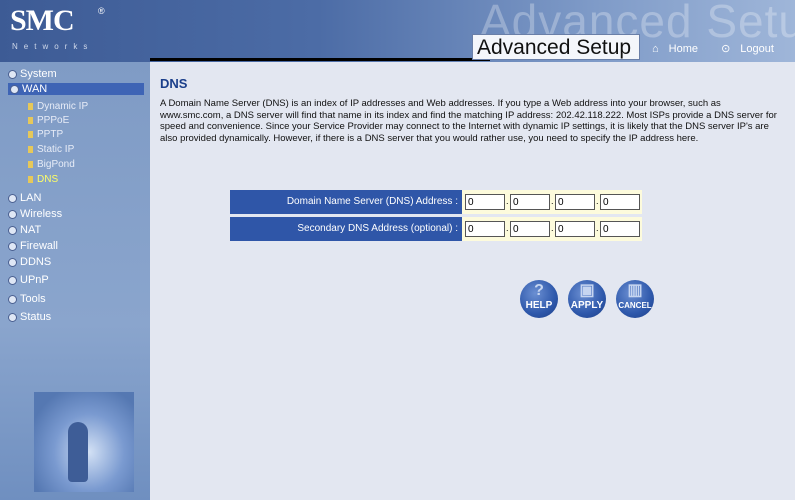 The height and width of the screenshot is (500, 795). What do you see at coordinates (726, 49) in the screenshot?
I see `logout-icon: ⊙` at bounding box center [726, 49].